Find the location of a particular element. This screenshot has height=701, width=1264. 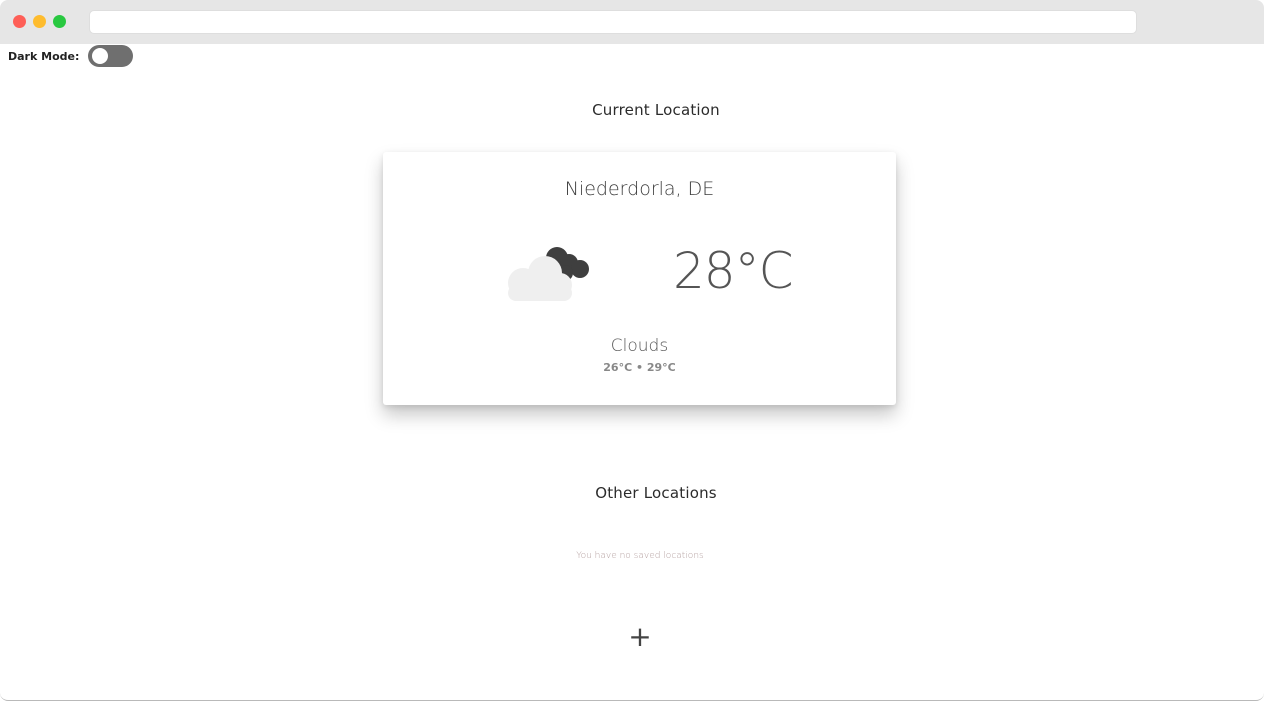

current-weather-card: Niederdorla, DE 28°C Clouds 26°C • 29°C is located at coordinates (639, 278).